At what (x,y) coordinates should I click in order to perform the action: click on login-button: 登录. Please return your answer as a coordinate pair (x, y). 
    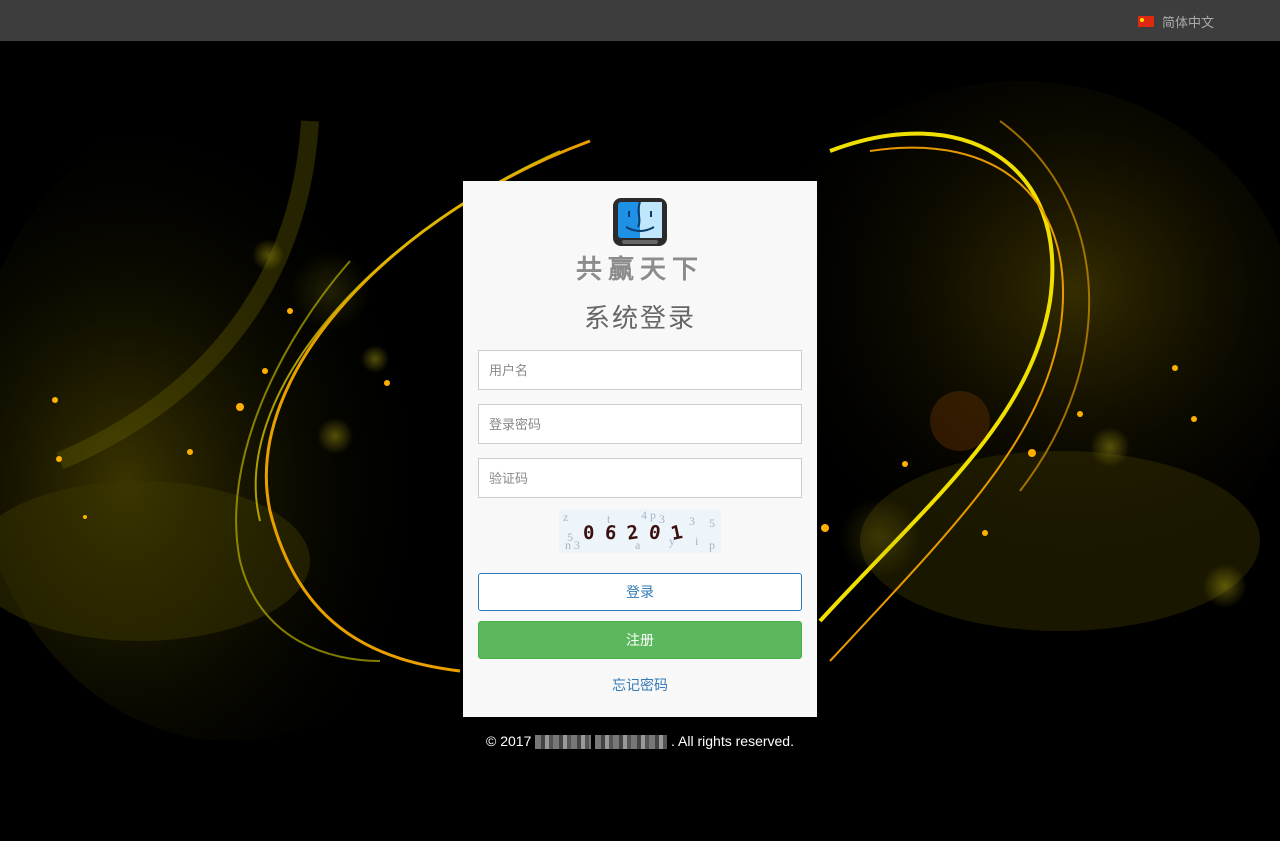
    Looking at the image, I should click on (640, 592).